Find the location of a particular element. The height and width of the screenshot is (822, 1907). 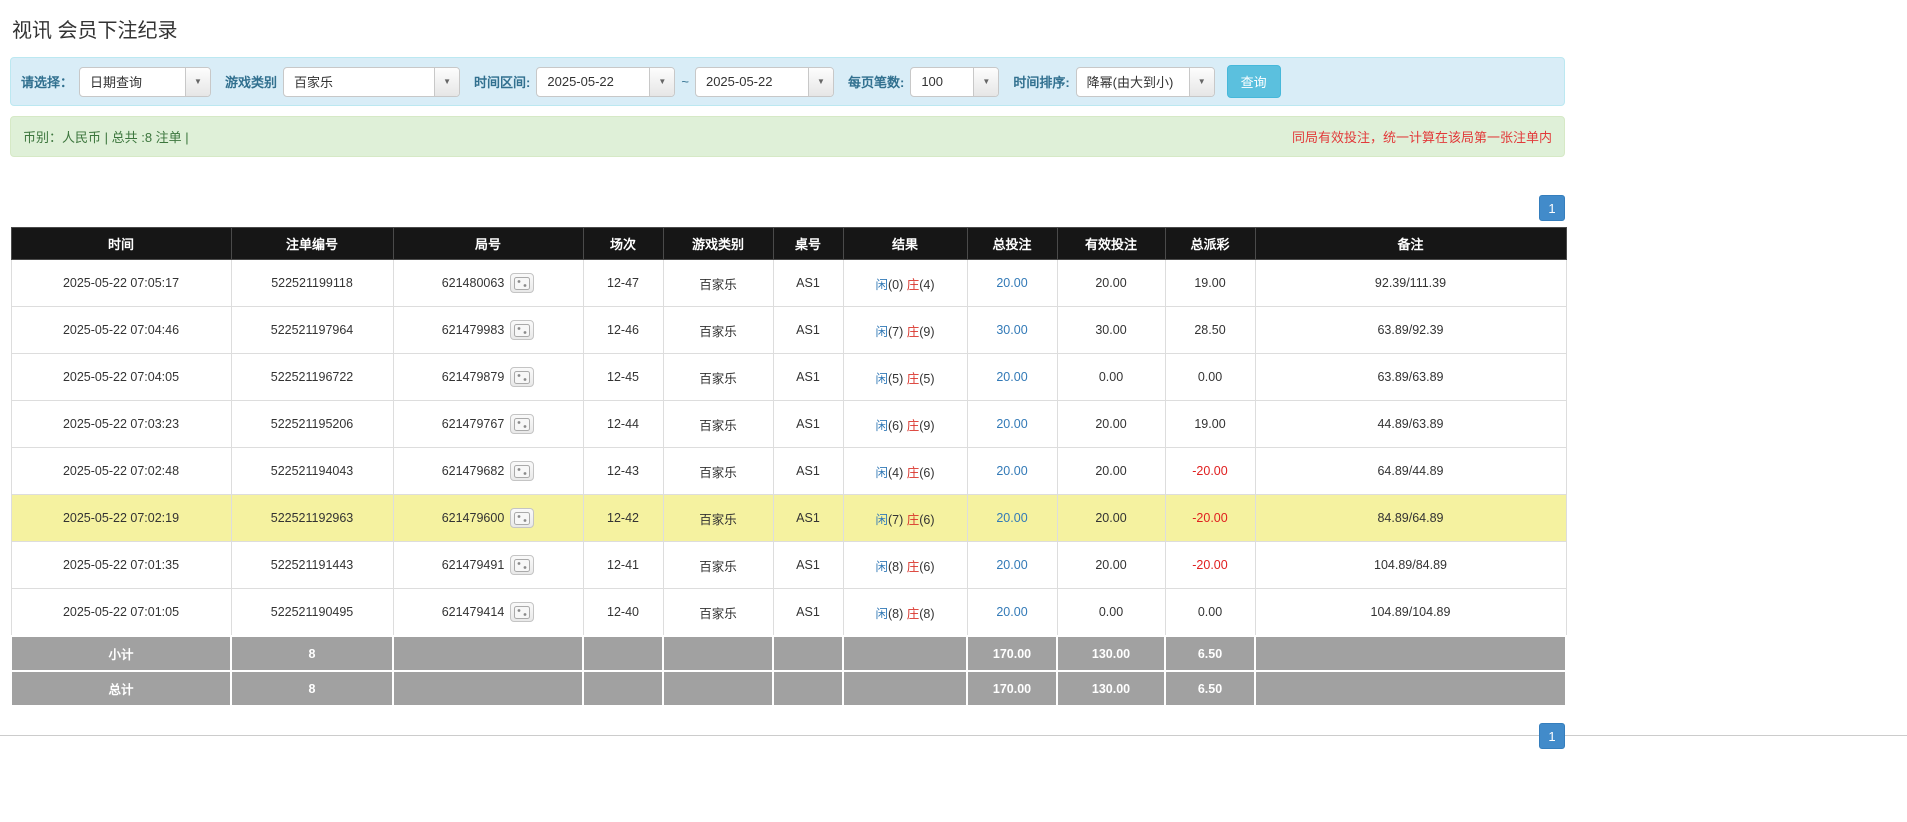

pagination-top: 1 is located at coordinates (787, 208).